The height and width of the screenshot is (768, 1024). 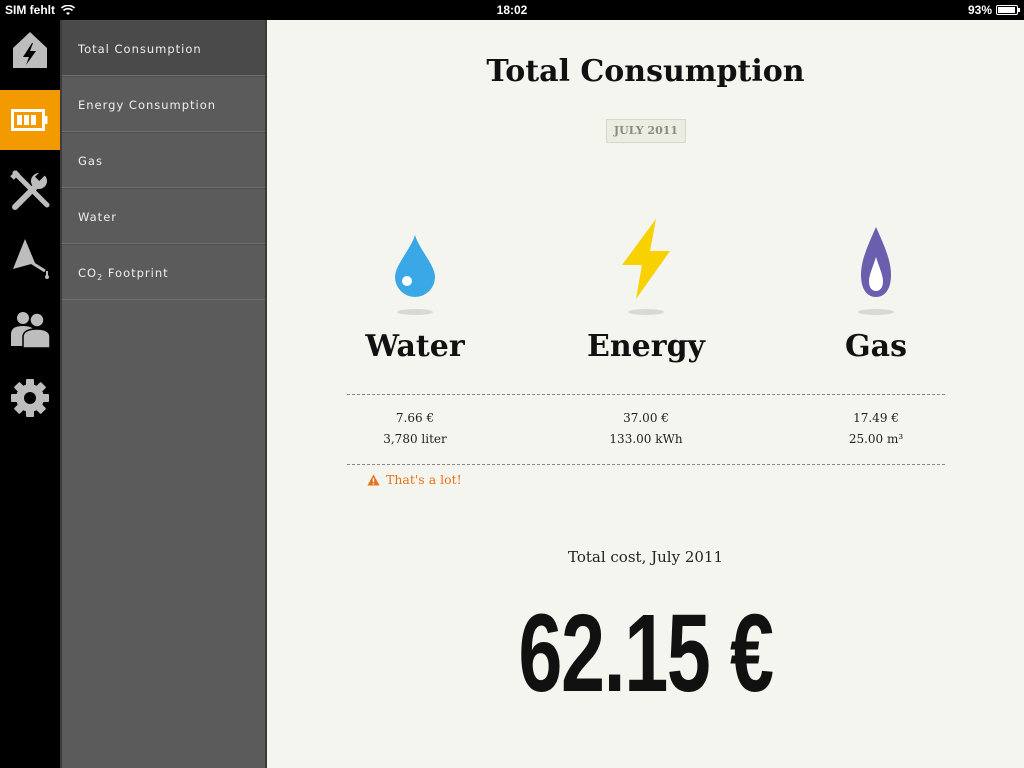 I want to click on icon-rail, so click(x=33, y=394).